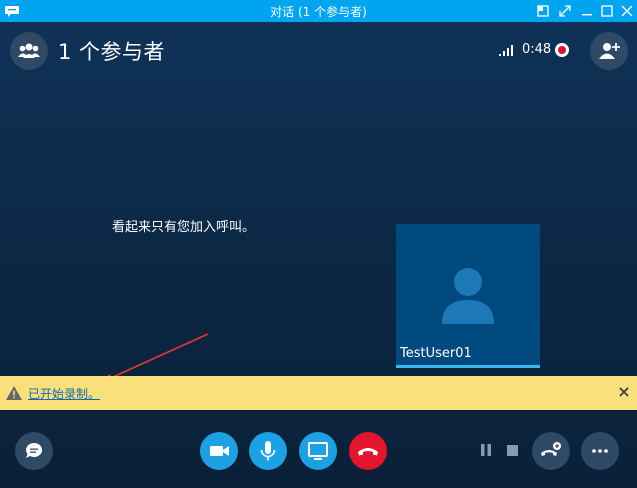 This screenshot has height=488, width=637. What do you see at coordinates (537, 49) in the screenshot?
I see `call-timer: 0:48` at bounding box center [537, 49].